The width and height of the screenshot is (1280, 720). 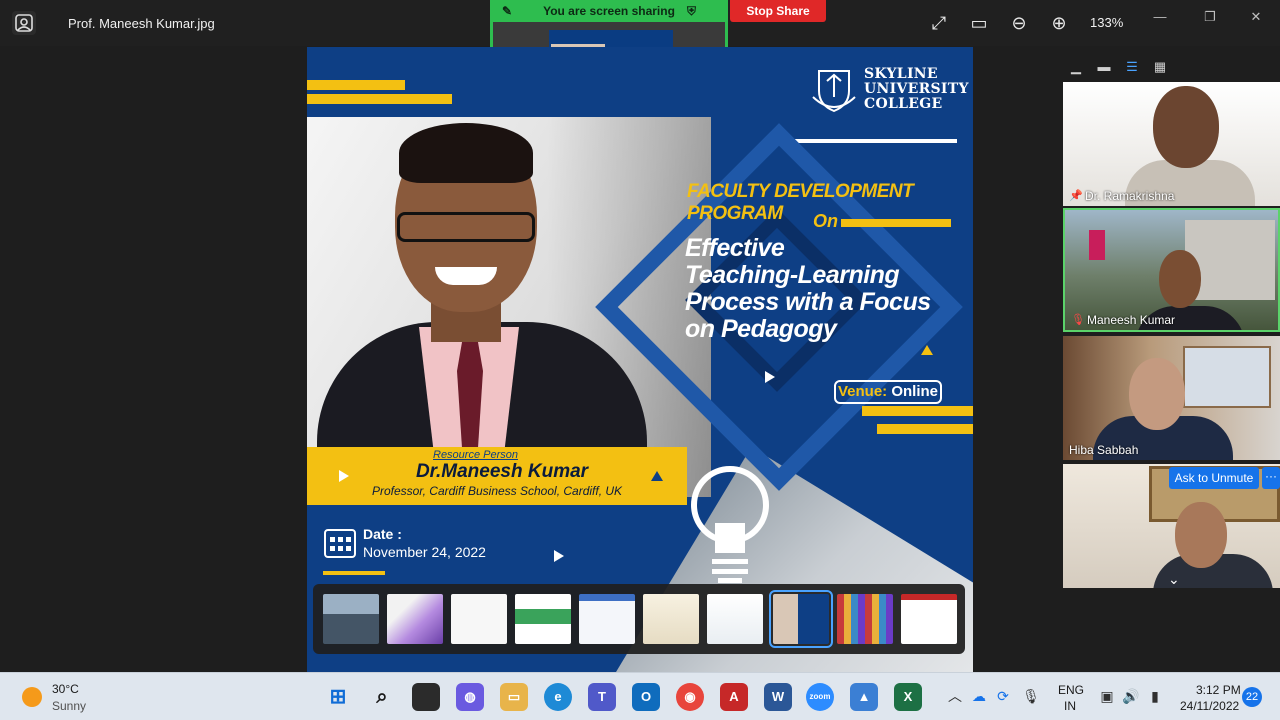 What do you see at coordinates (1171, 270) in the screenshot?
I see `video-tile-active-speaker: 🎙 Maneesh Kumar` at bounding box center [1171, 270].